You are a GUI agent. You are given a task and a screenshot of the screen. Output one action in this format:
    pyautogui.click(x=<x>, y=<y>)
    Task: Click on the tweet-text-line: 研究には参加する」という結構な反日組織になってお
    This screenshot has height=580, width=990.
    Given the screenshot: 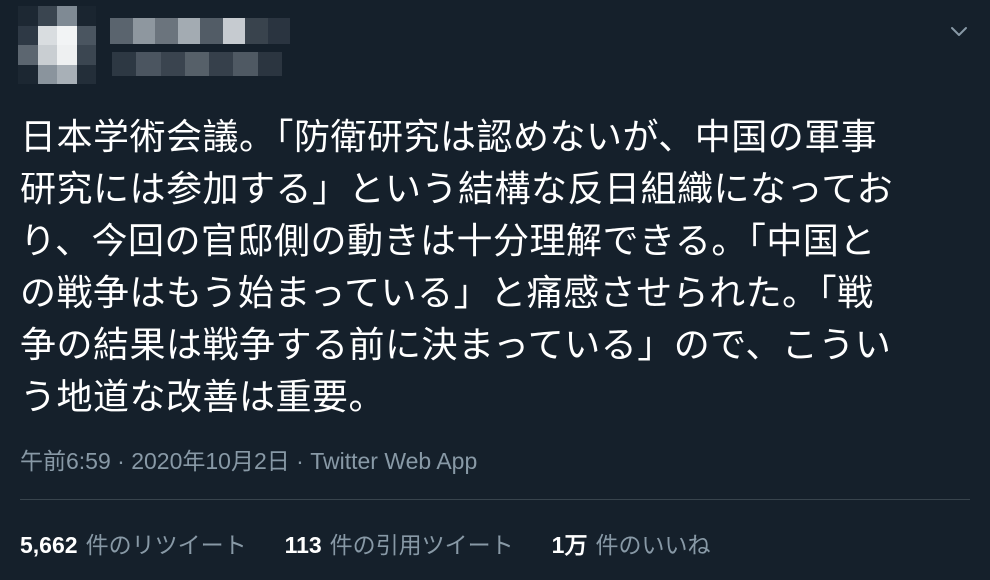 What is the action you would take?
    pyautogui.click(x=457, y=189)
    